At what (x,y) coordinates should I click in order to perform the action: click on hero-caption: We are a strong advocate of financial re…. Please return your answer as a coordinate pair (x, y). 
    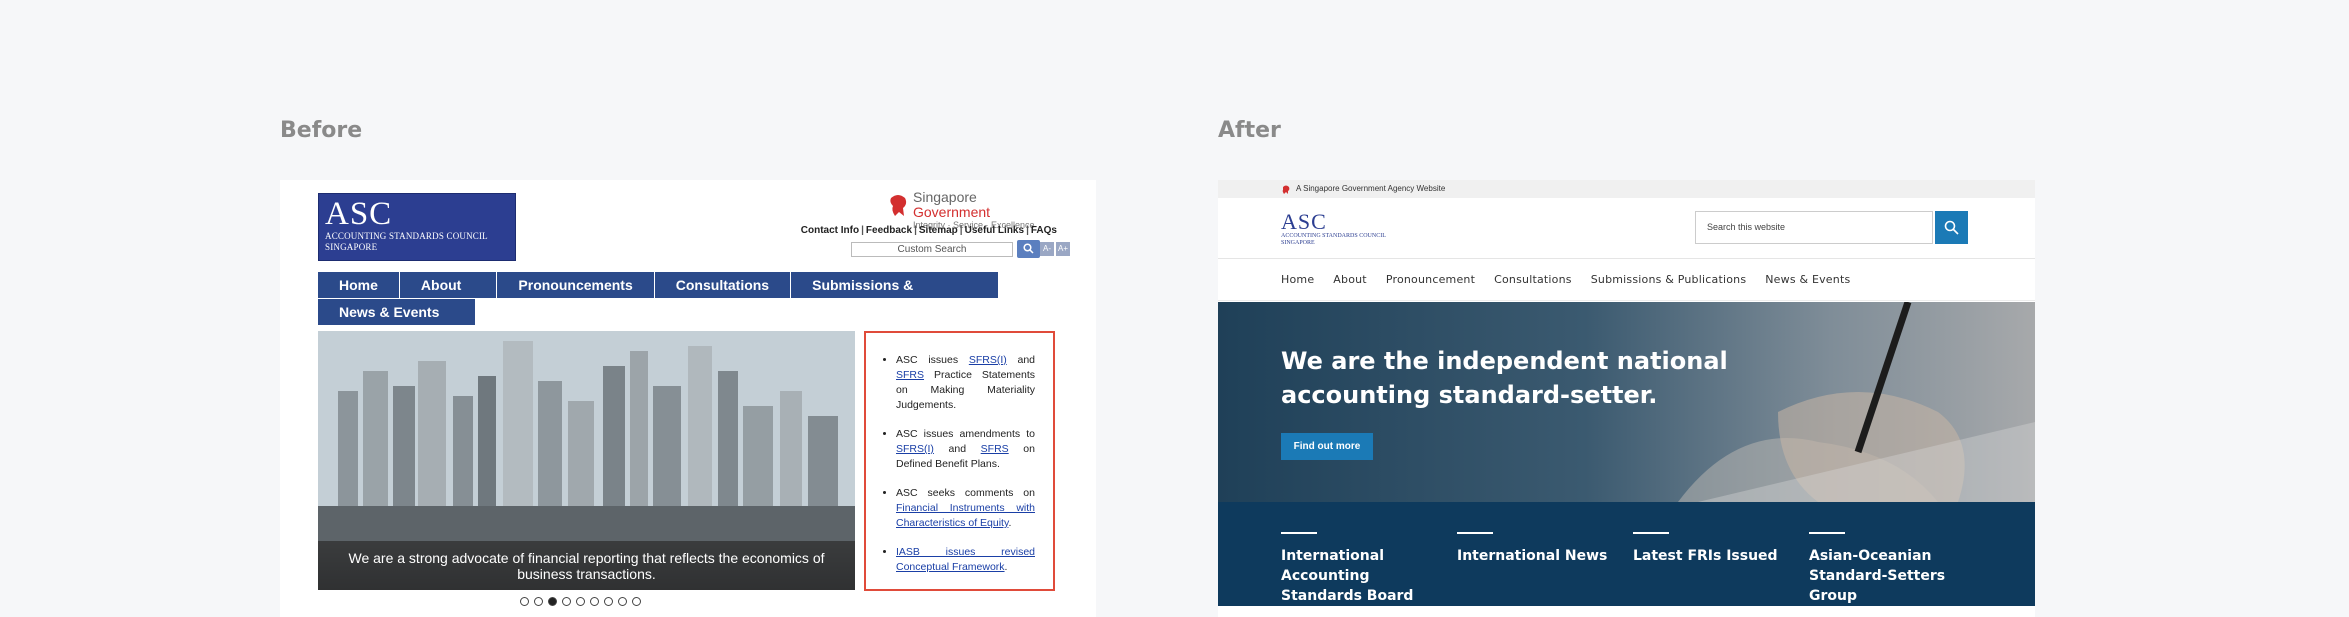
    Looking at the image, I should click on (586, 565).